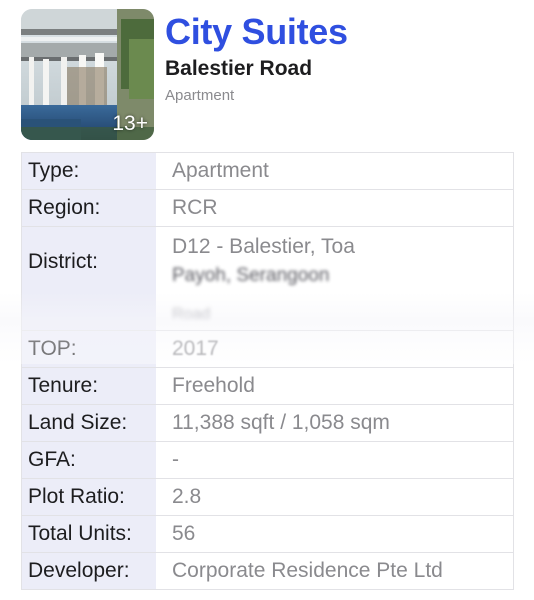  Describe the element at coordinates (267, 207) in the screenshot. I see `detail-row-region: Region: RCR` at that location.